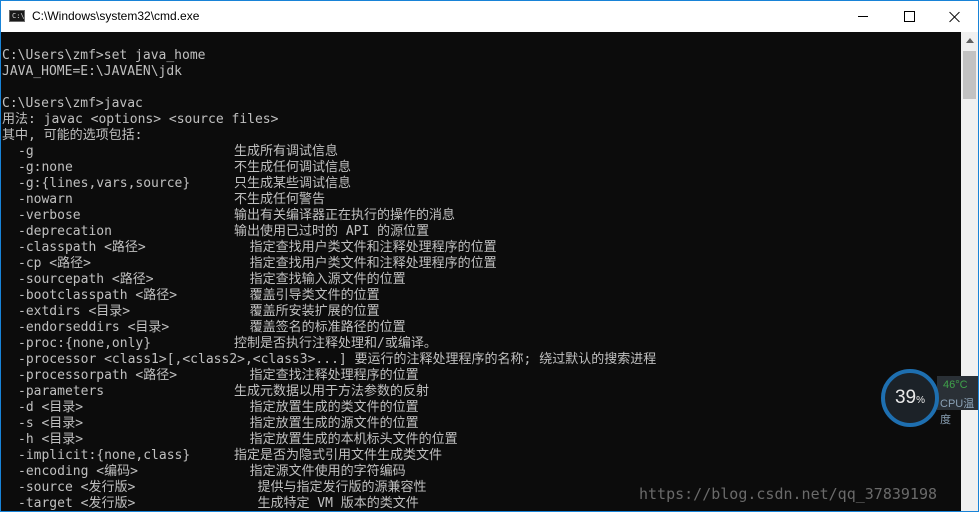  What do you see at coordinates (293, 183) in the screenshot?
I see `option-description: 只生成某些调试信息` at bounding box center [293, 183].